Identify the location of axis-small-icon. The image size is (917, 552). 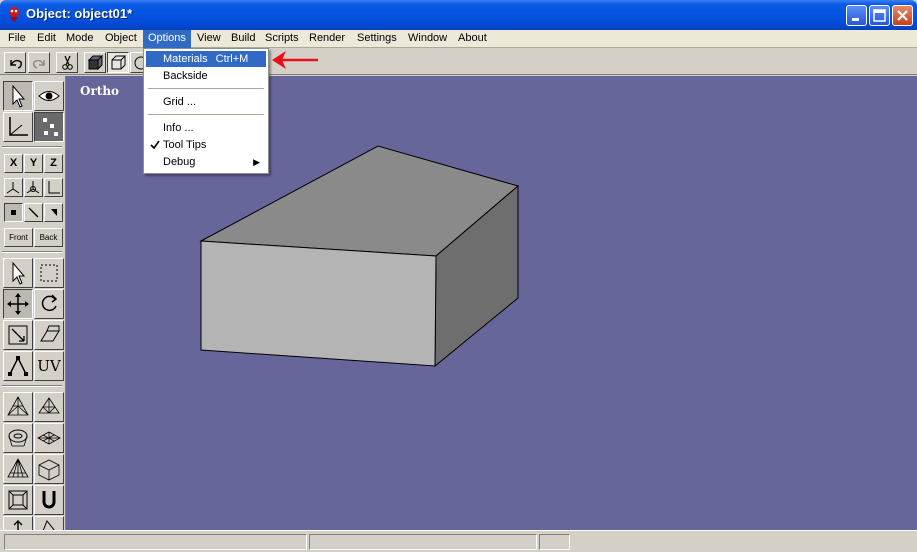
(13, 188).